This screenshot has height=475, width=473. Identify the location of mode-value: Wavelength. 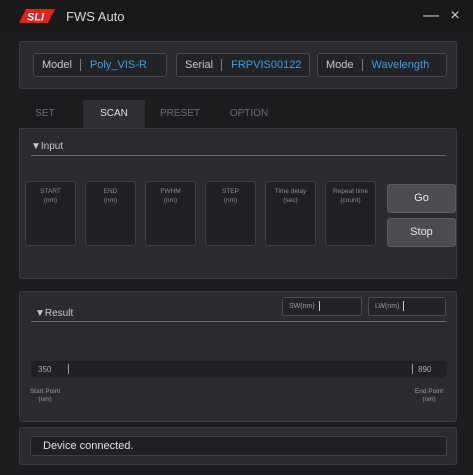
(400, 65).